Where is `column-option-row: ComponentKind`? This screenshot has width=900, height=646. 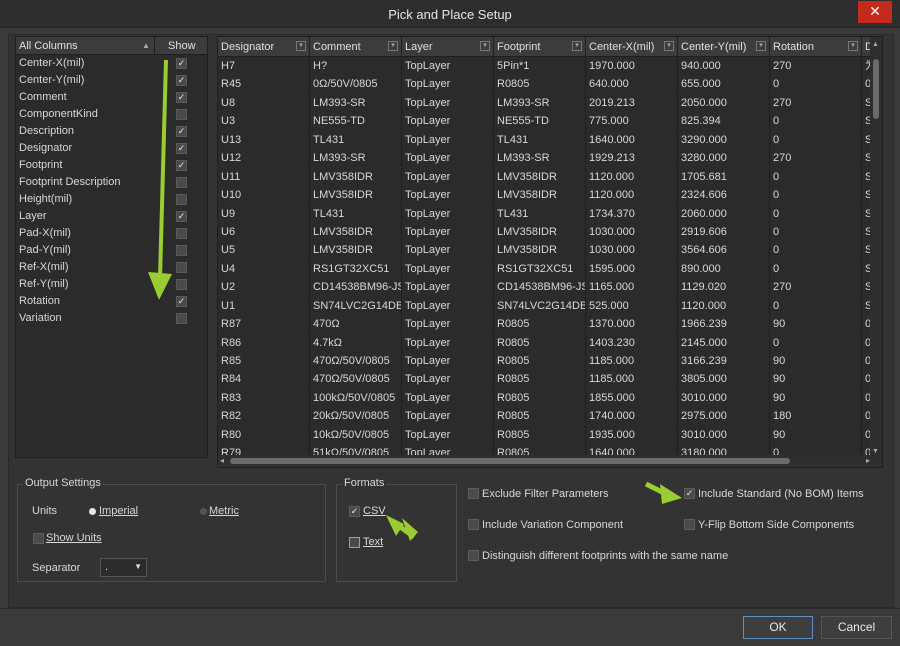 column-option-row: ComponentKind is located at coordinates (111, 114).